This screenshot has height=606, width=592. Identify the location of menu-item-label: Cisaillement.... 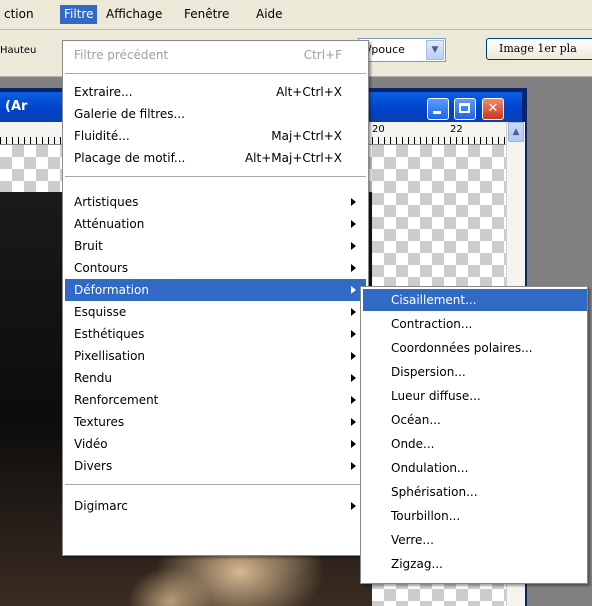
(434, 300).